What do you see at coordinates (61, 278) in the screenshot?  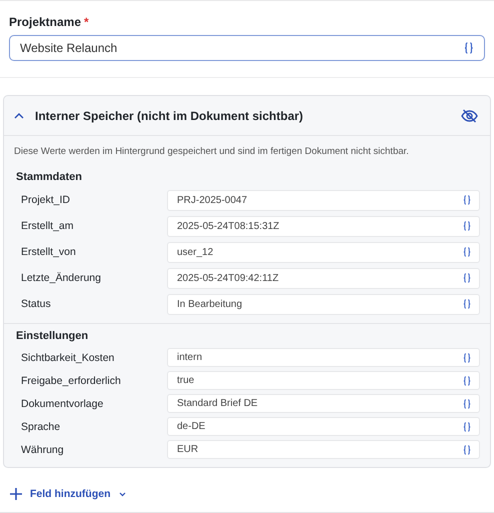 I see `field-label: Letzte_Änderung` at bounding box center [61, 278].